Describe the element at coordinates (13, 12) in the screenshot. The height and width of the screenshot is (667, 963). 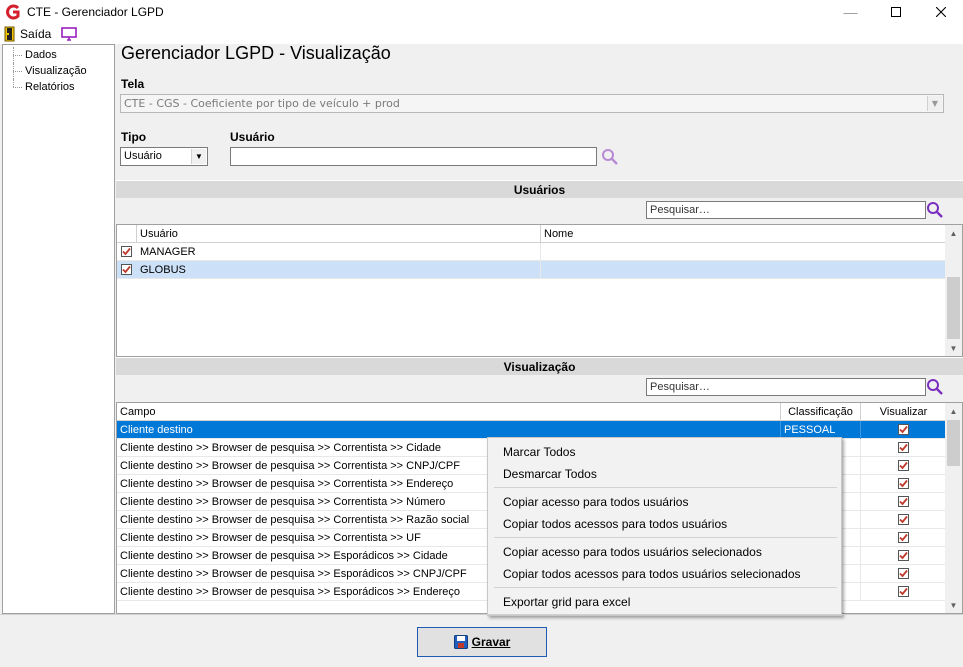
I see `app-logo-icon` at that location.